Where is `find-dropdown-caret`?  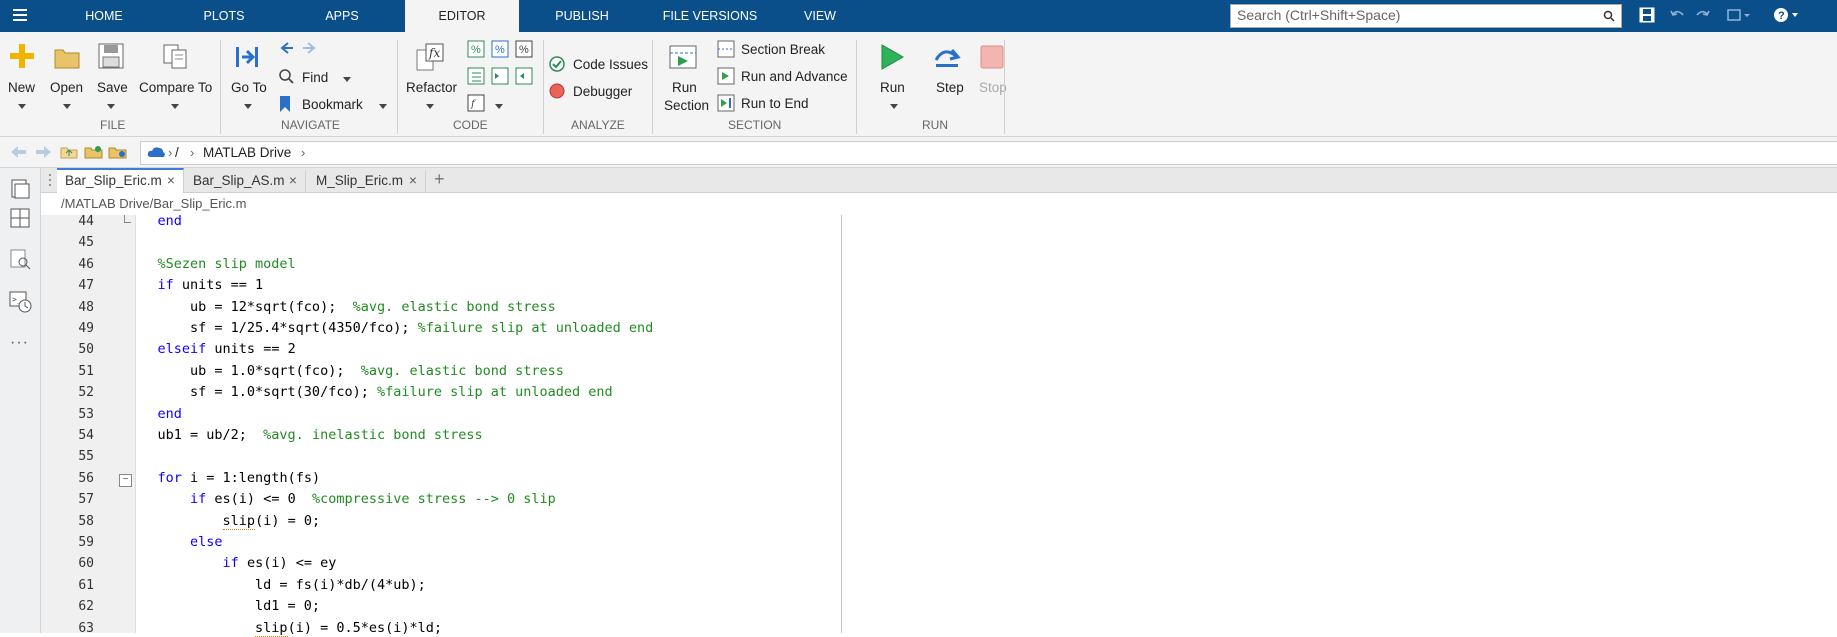 find-dropdown-caret is located at coordinates (347, 79).